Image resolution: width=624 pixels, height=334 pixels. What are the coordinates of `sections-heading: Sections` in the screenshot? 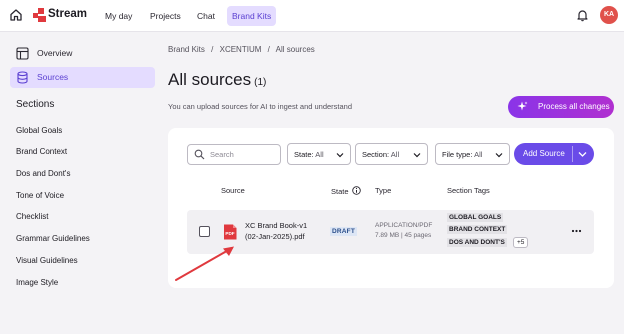 It's located at (35, 104).